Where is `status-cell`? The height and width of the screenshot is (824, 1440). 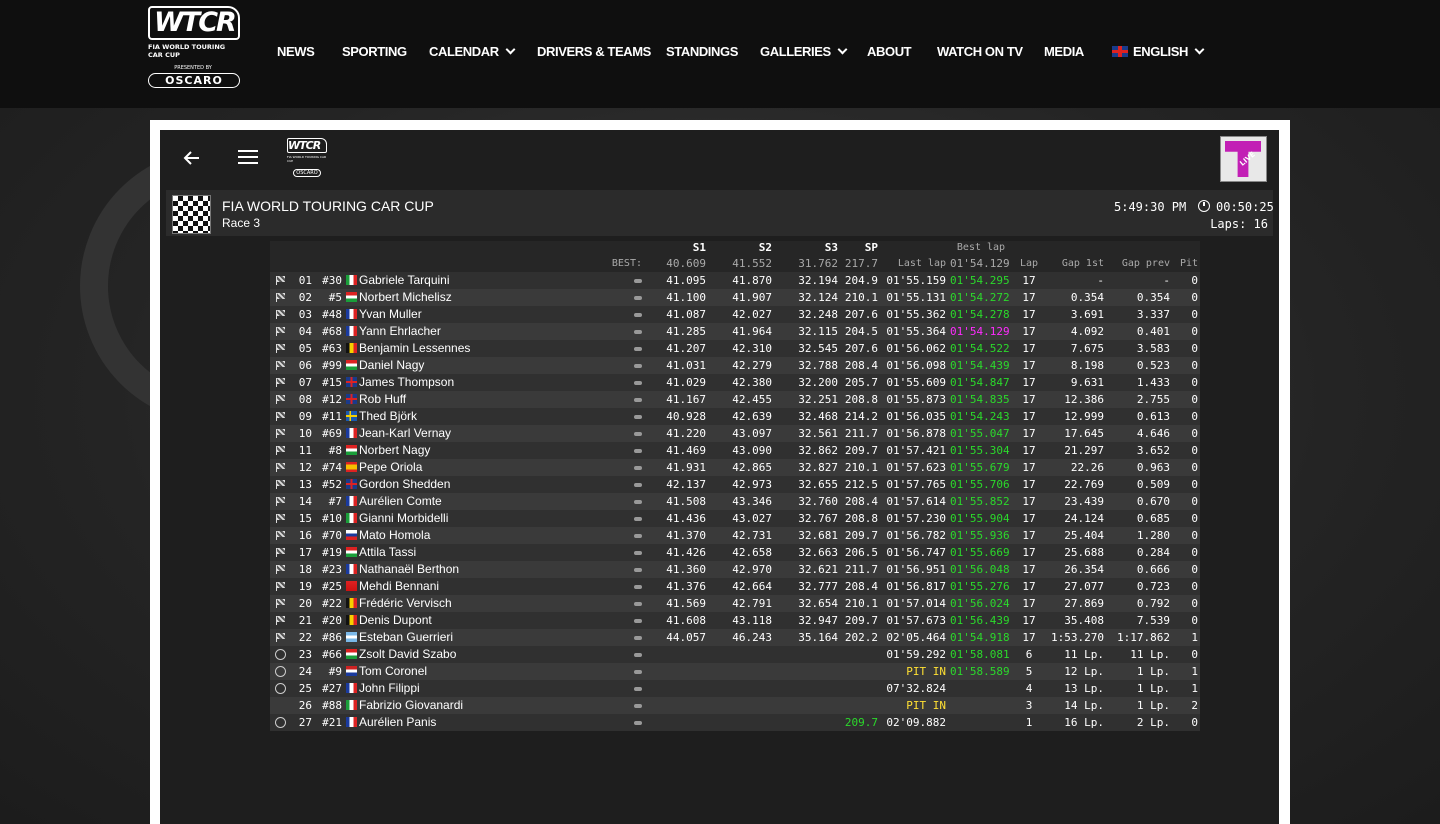 status-cell is located at coordinates (280, 501).